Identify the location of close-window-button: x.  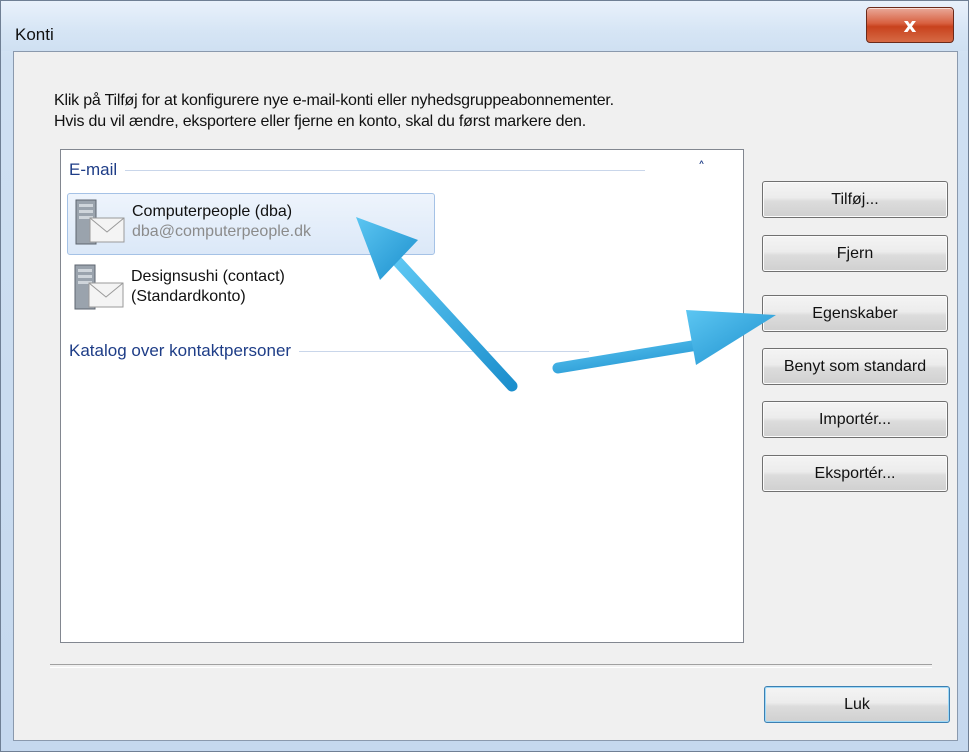
(910, 25).